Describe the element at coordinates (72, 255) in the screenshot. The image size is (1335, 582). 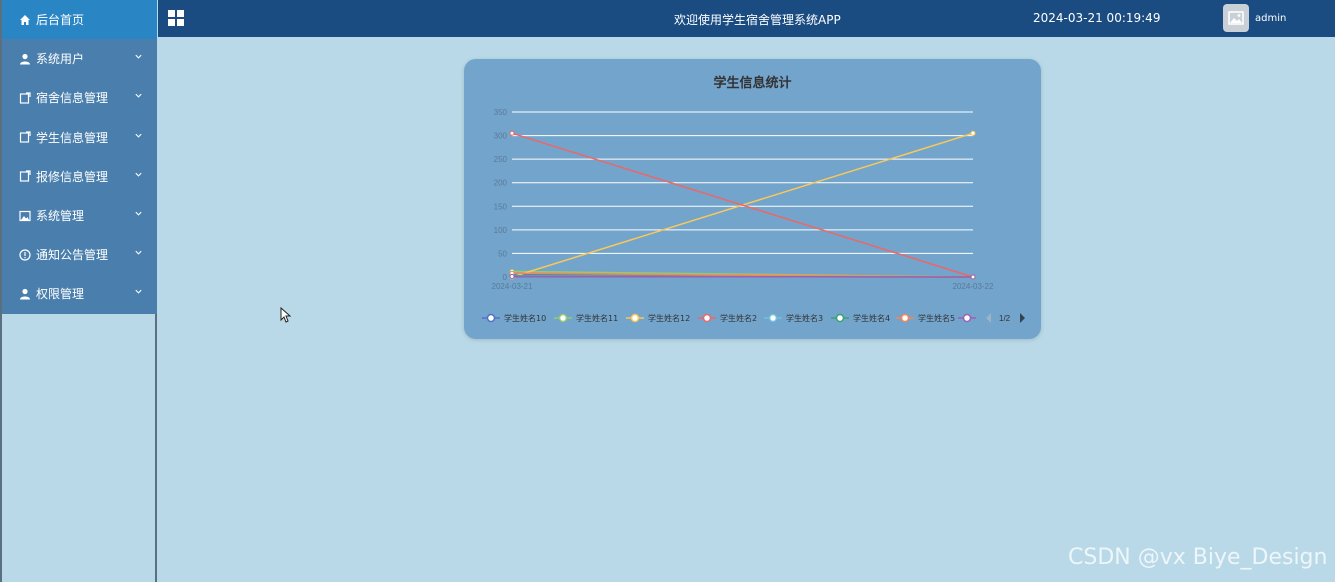
I see `sidebar-item-label: 通知公告管理` at that location.